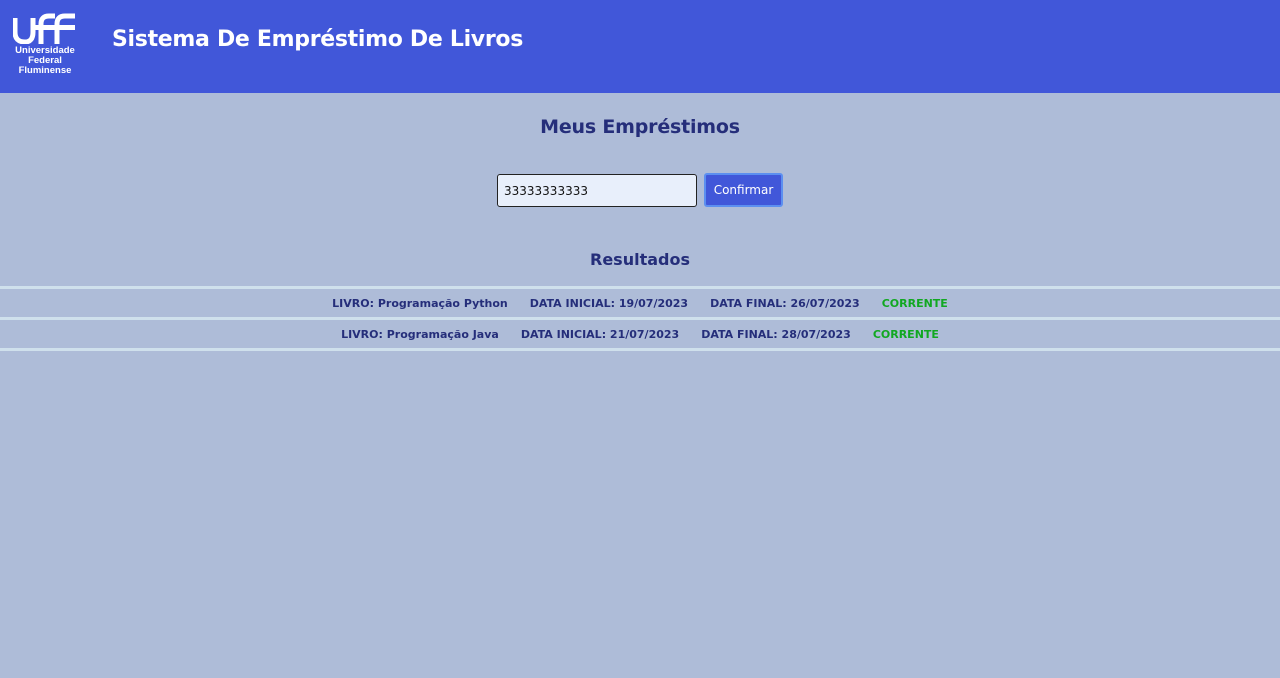  Describe the element at coordinates (45, 61) in the screenshot. I see `logo-text: Universidade Federal Fluminense` at that location.